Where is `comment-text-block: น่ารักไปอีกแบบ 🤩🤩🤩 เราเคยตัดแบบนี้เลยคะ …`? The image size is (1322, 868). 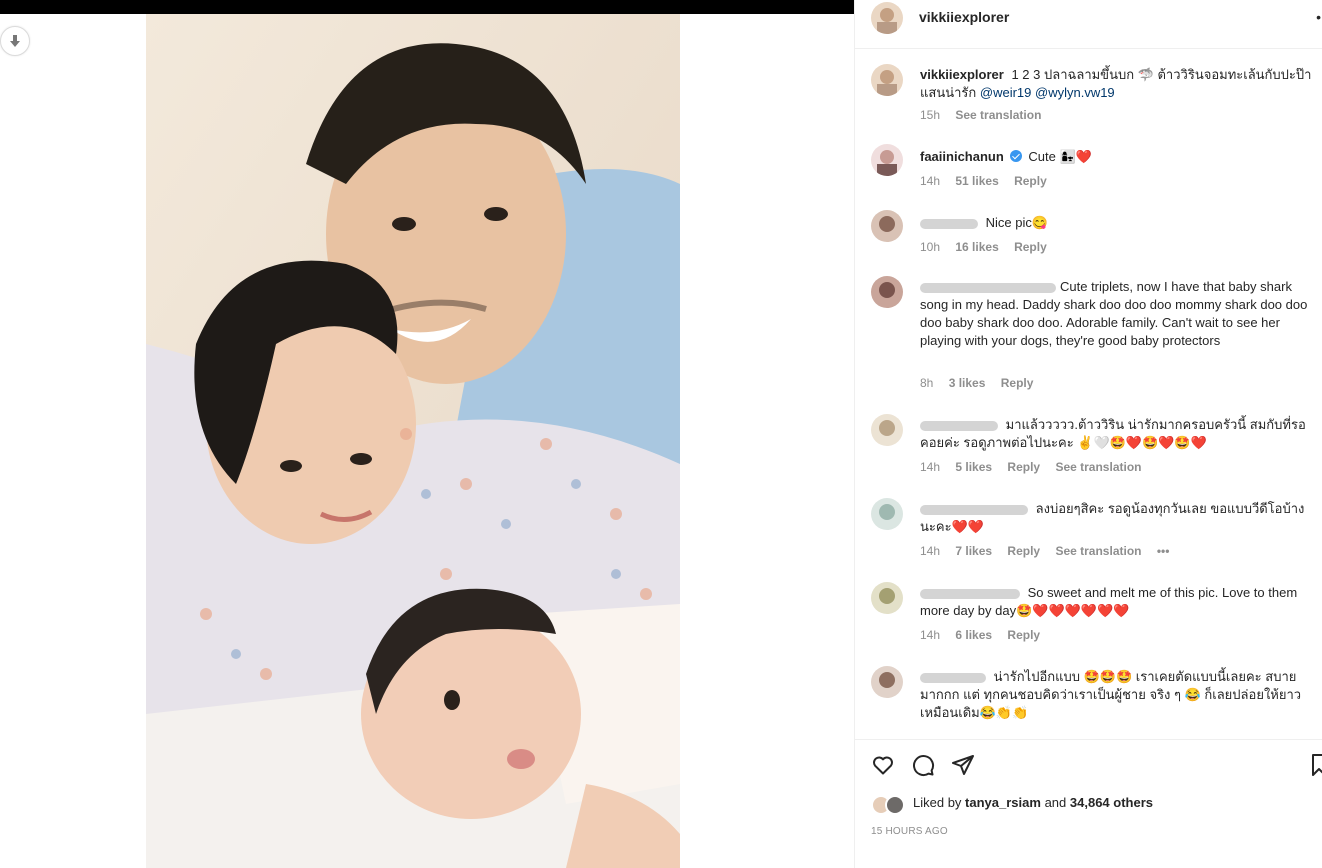 comment-text-block: น่ารักไปอีกแบบ 🤩🤩🤩 เราเคยตัดแบบนี้เลยคะ … is located at coordinates (1117, 695).